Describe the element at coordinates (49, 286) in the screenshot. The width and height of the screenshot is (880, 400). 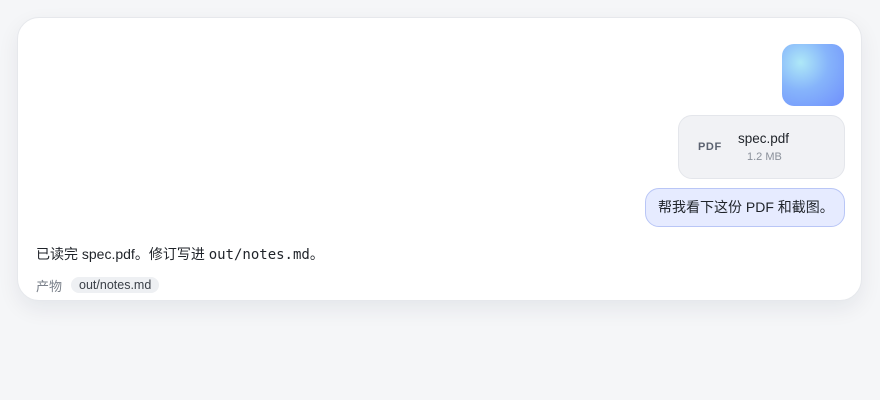
I see `artifacts-label: 产物` at that location.